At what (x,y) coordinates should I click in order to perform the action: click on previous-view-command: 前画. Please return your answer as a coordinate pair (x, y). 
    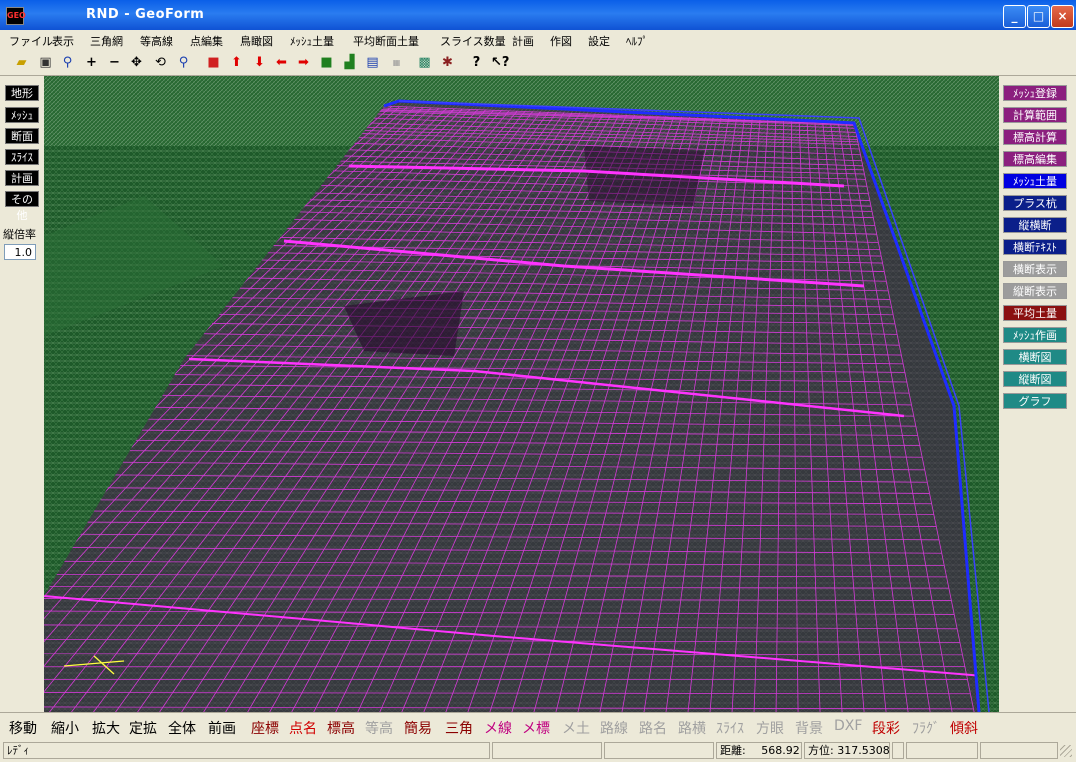
    Looking at the image, I should click on (222, 728).